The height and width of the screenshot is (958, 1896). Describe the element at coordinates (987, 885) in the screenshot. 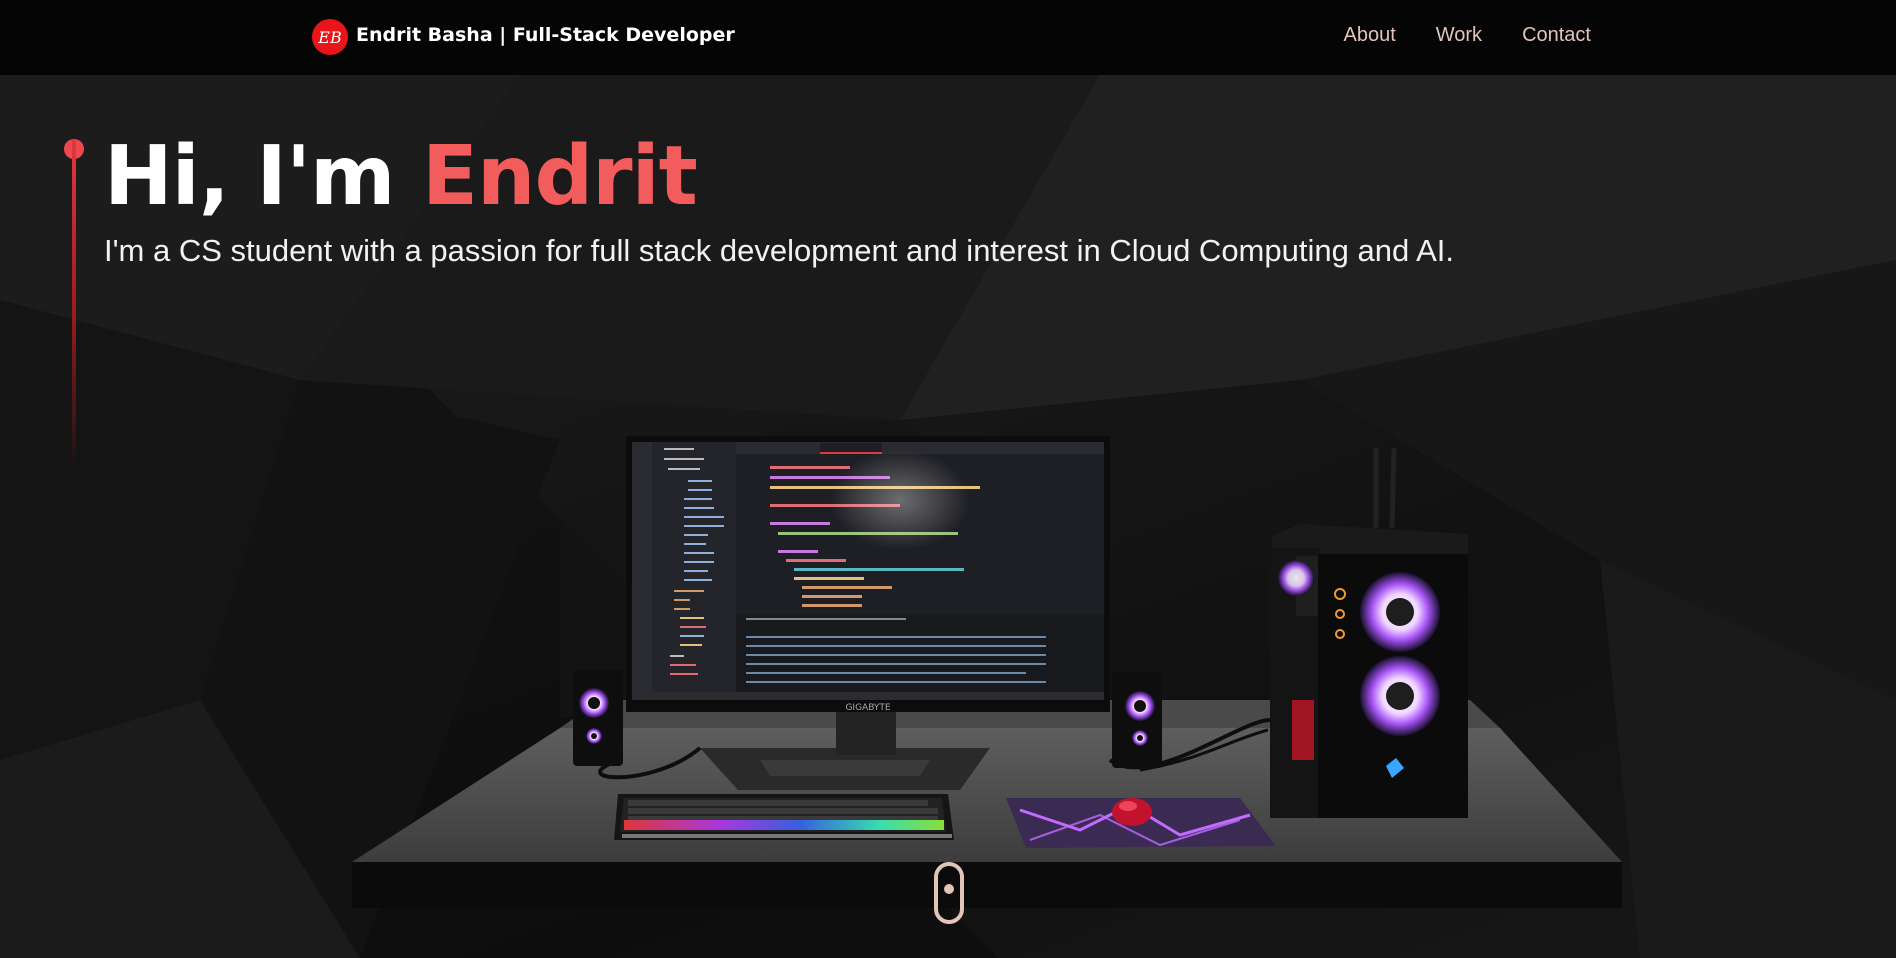

I see `desk-front` at that location.